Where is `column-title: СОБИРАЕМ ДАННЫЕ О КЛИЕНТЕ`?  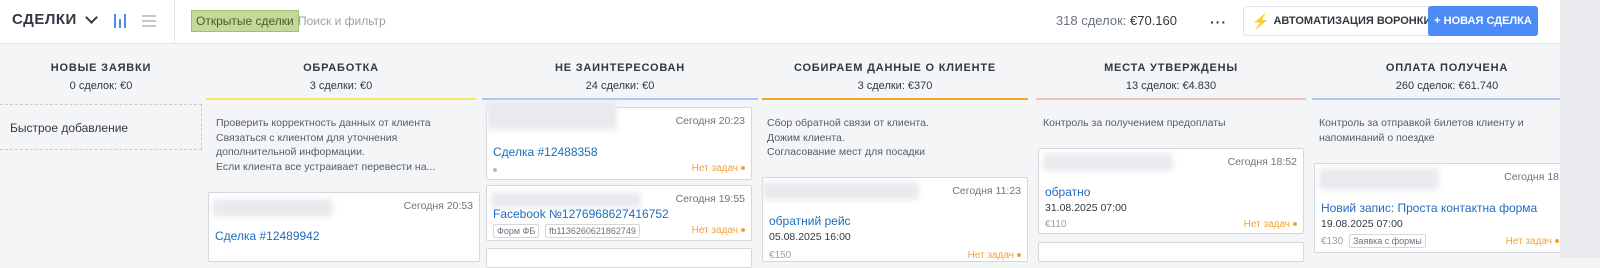 column-title: СОБИРАЕМ ДАННЫЕ О КЛИЕНТЕ is located at coordinates (895, 68).